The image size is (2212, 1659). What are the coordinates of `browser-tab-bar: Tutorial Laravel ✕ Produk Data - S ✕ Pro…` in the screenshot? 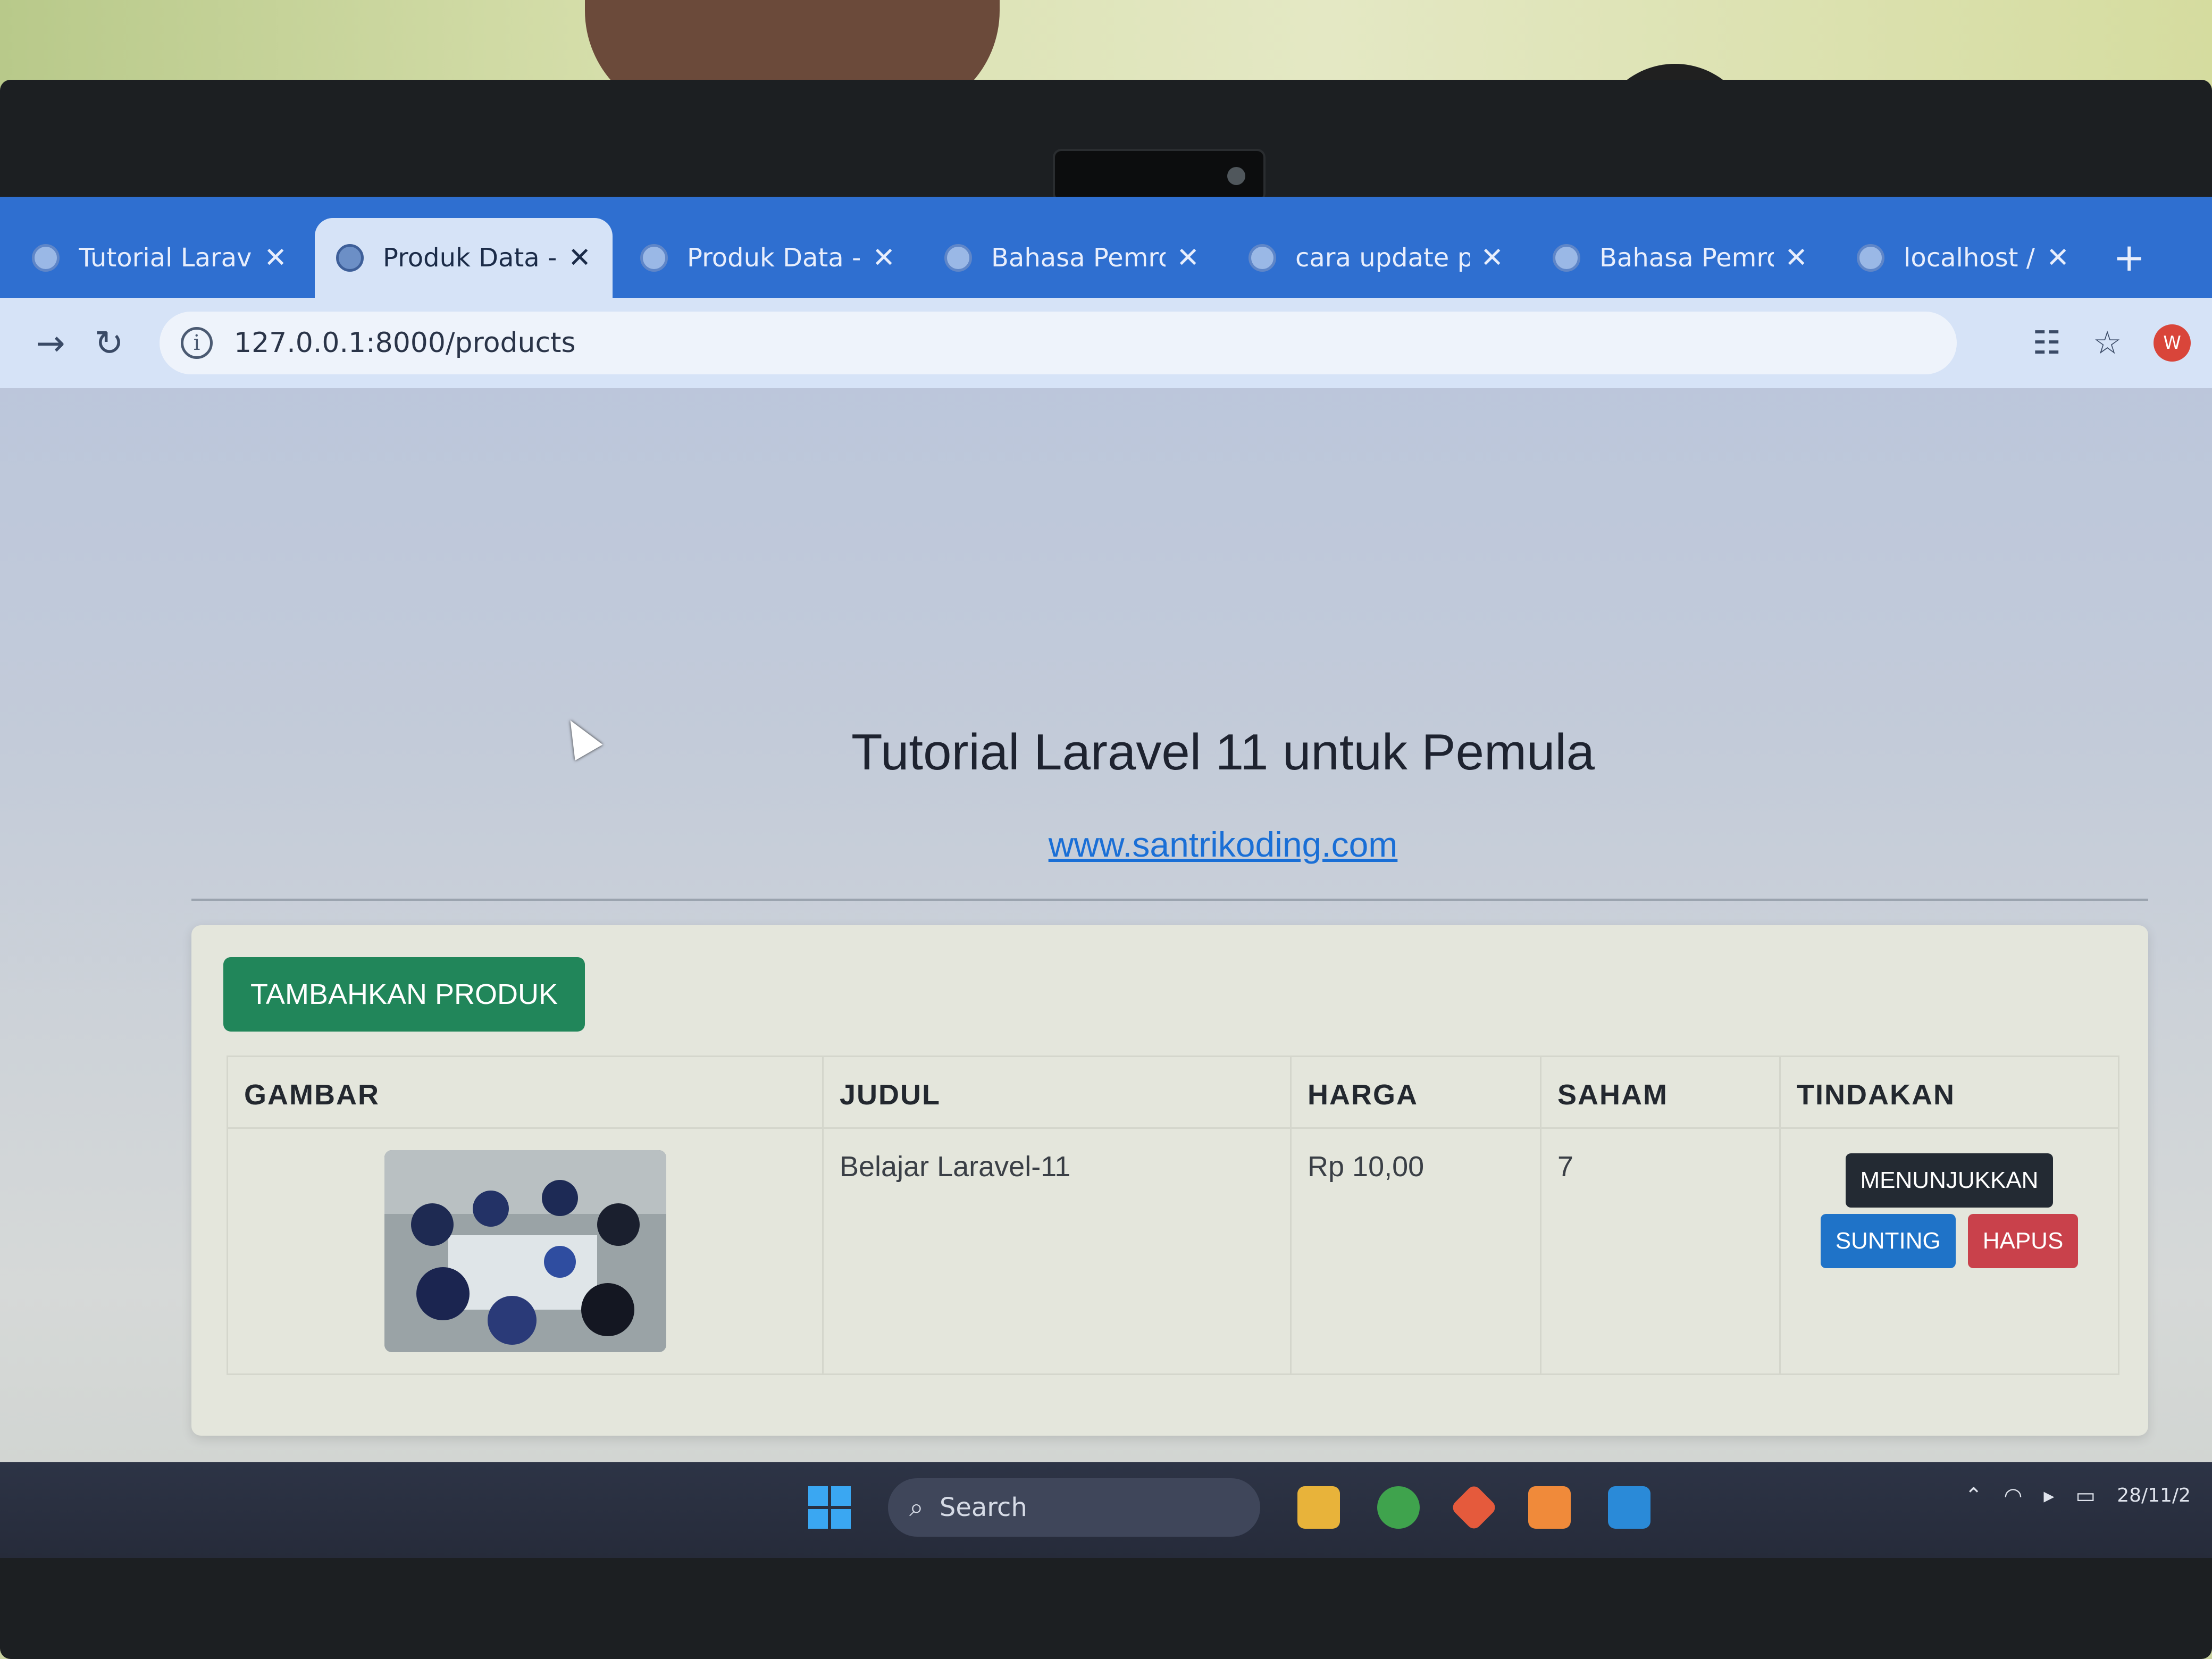 It's located at (1106, 247).